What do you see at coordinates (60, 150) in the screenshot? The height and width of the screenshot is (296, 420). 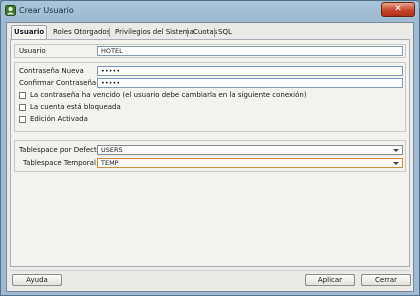 I see `default-tablespace-label: Tablespace por Defecto` at bounding box center [60, 150].